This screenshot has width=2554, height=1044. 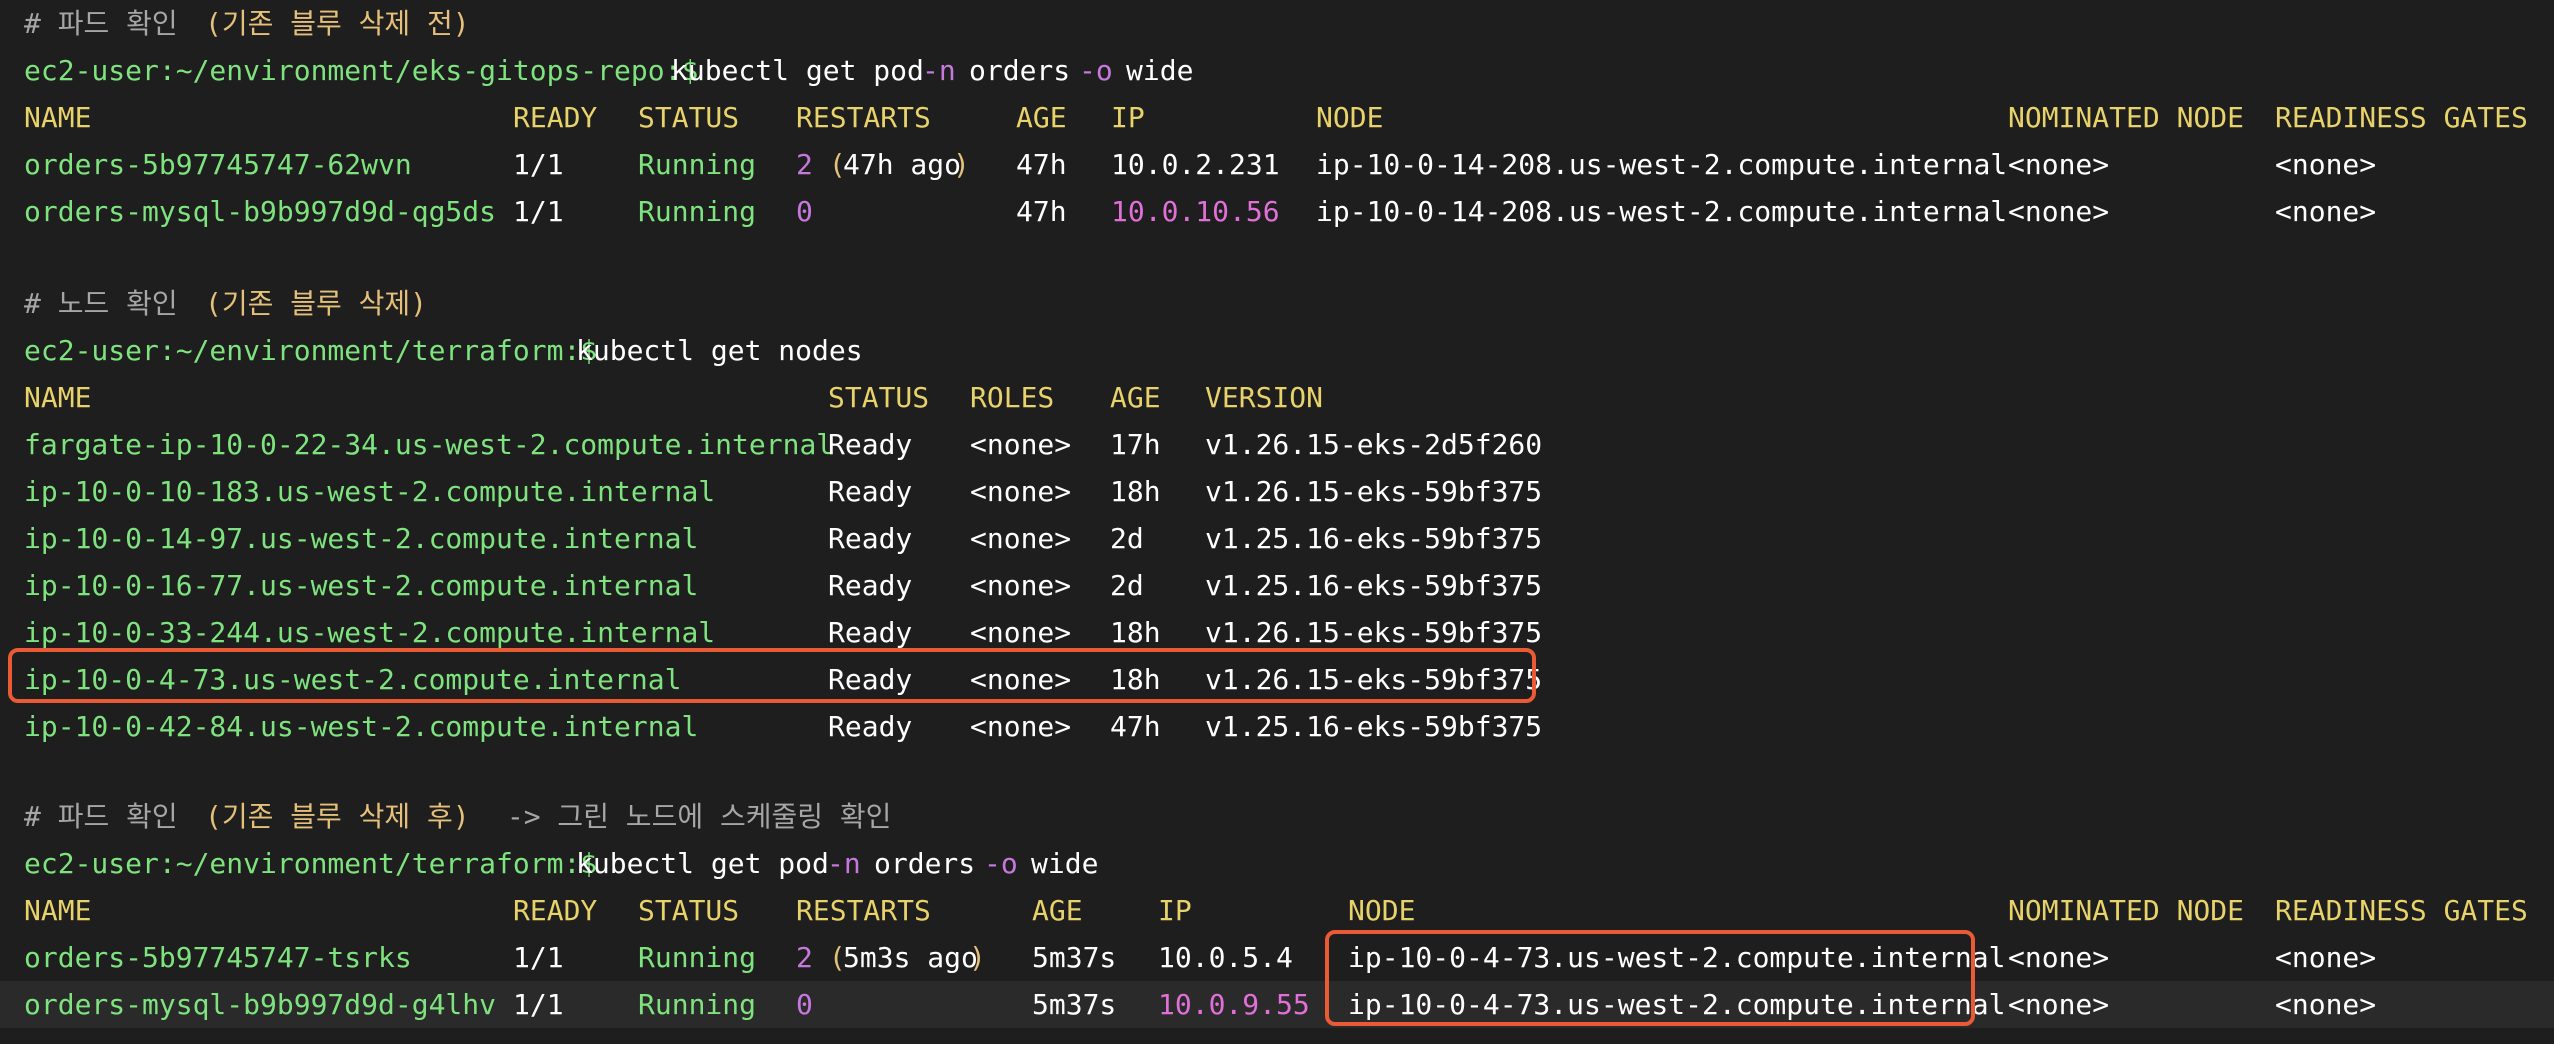 What do you see at coordinates (1277, 816) in the screenshot?
I see `comment-line-3: # 파드 확인 (기존 블루 삭제 후) -> 그린 노드에 스케줄링 확인` at bounding box center [1277, 816].